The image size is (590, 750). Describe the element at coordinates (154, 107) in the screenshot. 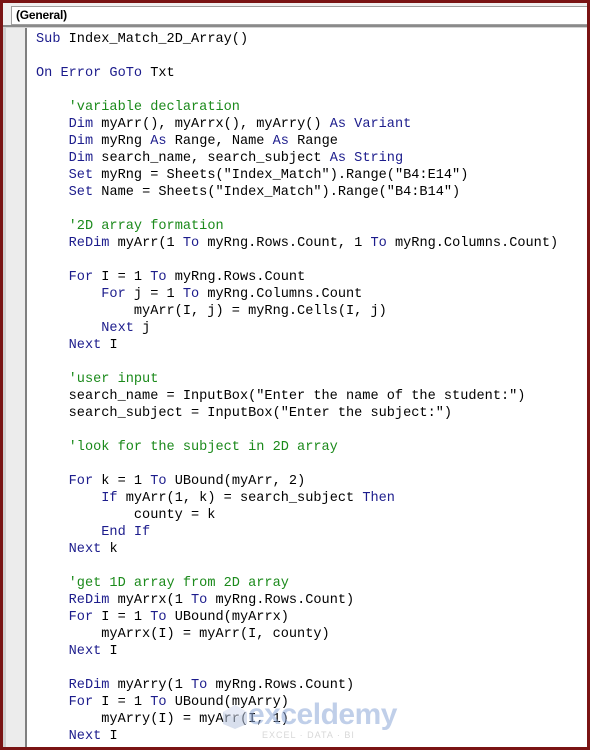

I see `code-comment: 'variable declaration` at that location.